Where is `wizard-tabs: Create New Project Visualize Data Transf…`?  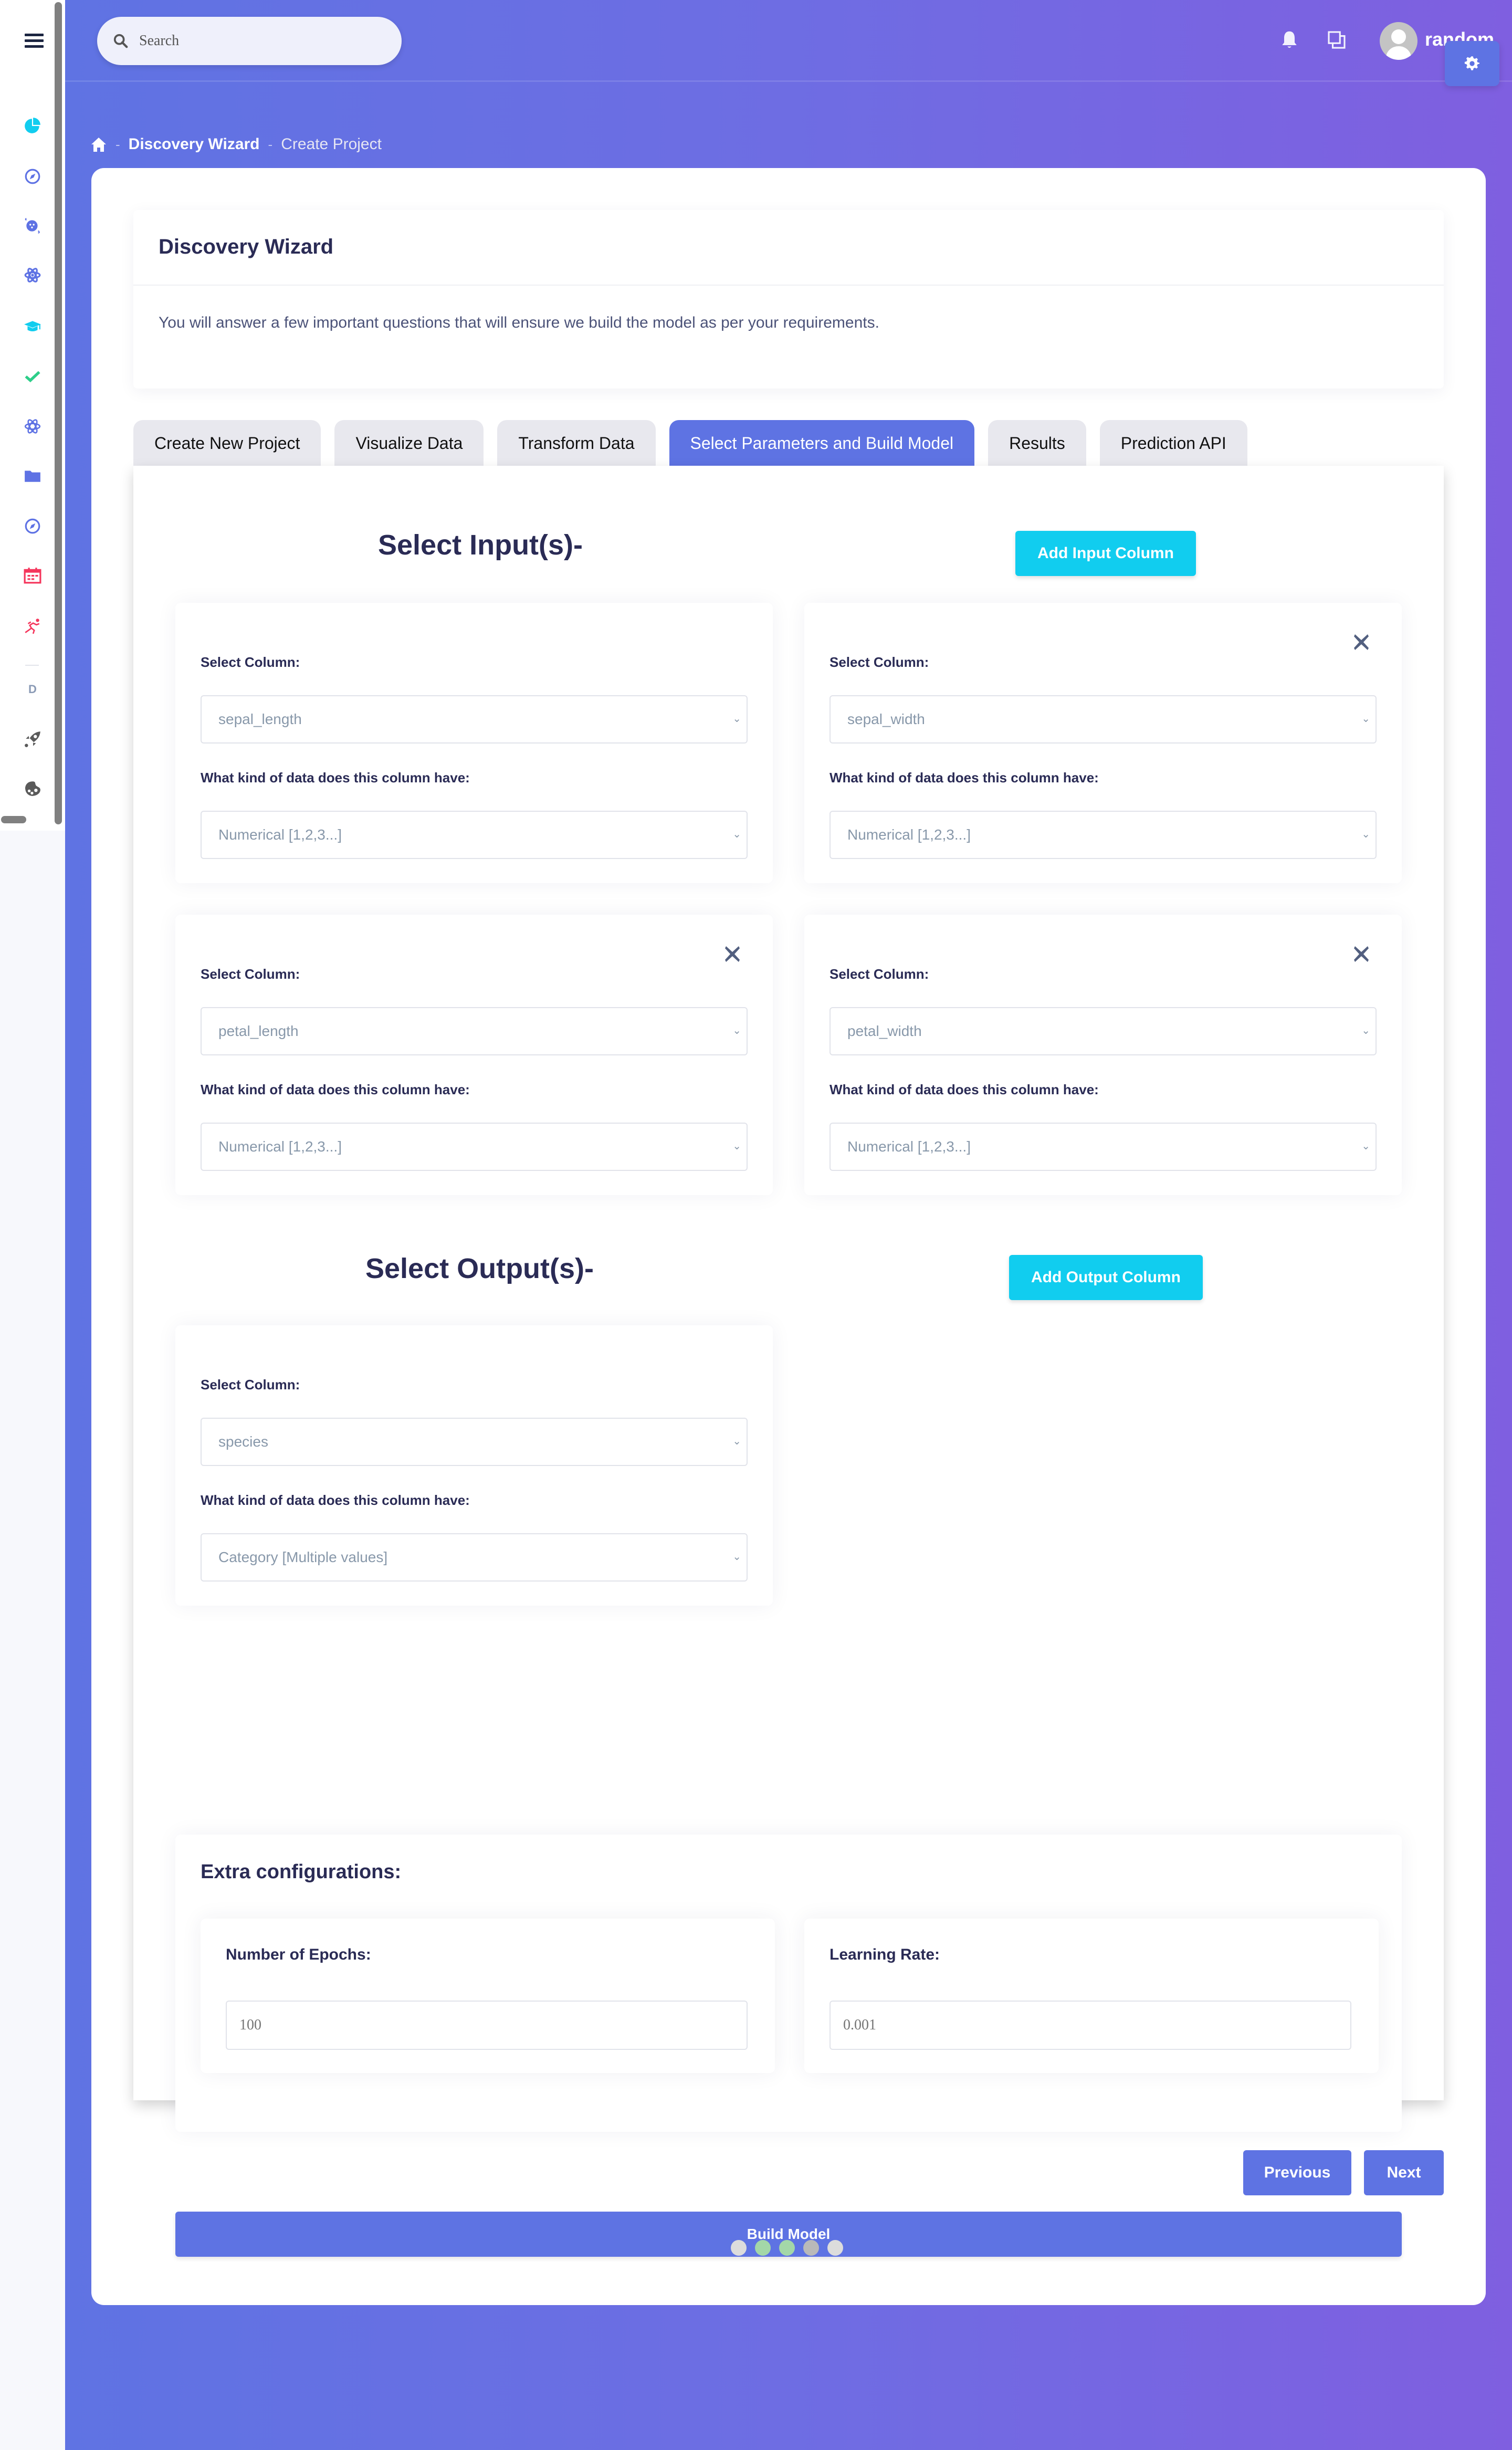
wizard-tabs: Create New Project Visualize Data Transf… is located at coordinates (690, 443).